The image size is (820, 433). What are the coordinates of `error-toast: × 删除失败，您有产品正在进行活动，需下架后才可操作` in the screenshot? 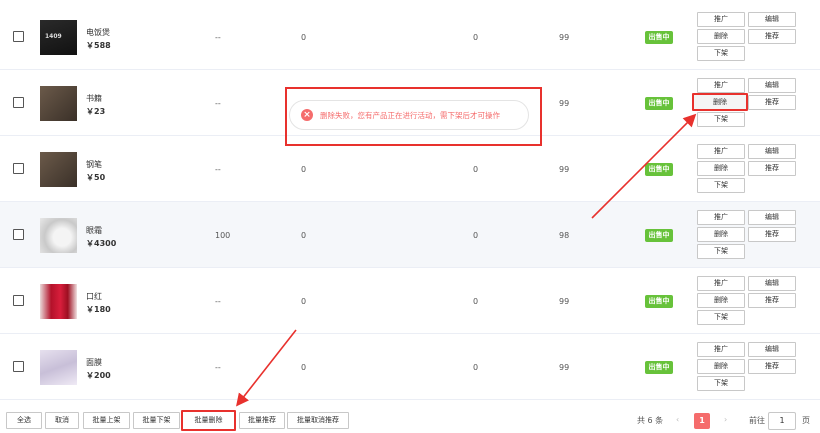 It's located at (409, 115).